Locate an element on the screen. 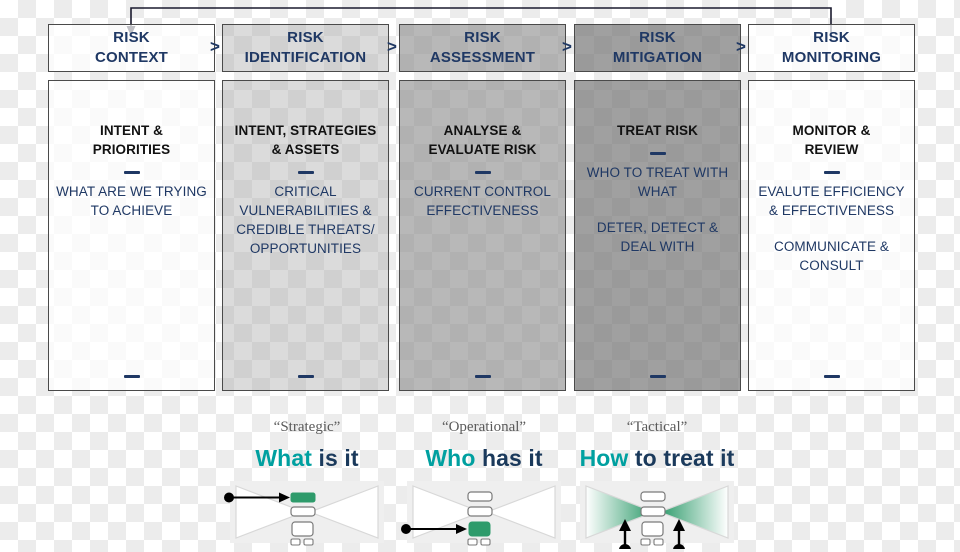  bottom-label-strategic: “Strategic” What is it is located at coordinates (307, 445).